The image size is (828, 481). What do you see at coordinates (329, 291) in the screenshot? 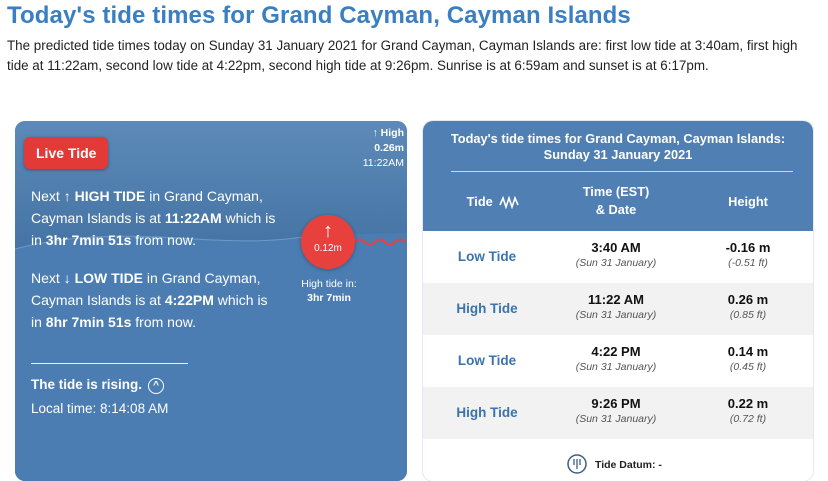
I see `high-tide-in: High tide in: 3hr 7min` at bounding box center [329, 291].